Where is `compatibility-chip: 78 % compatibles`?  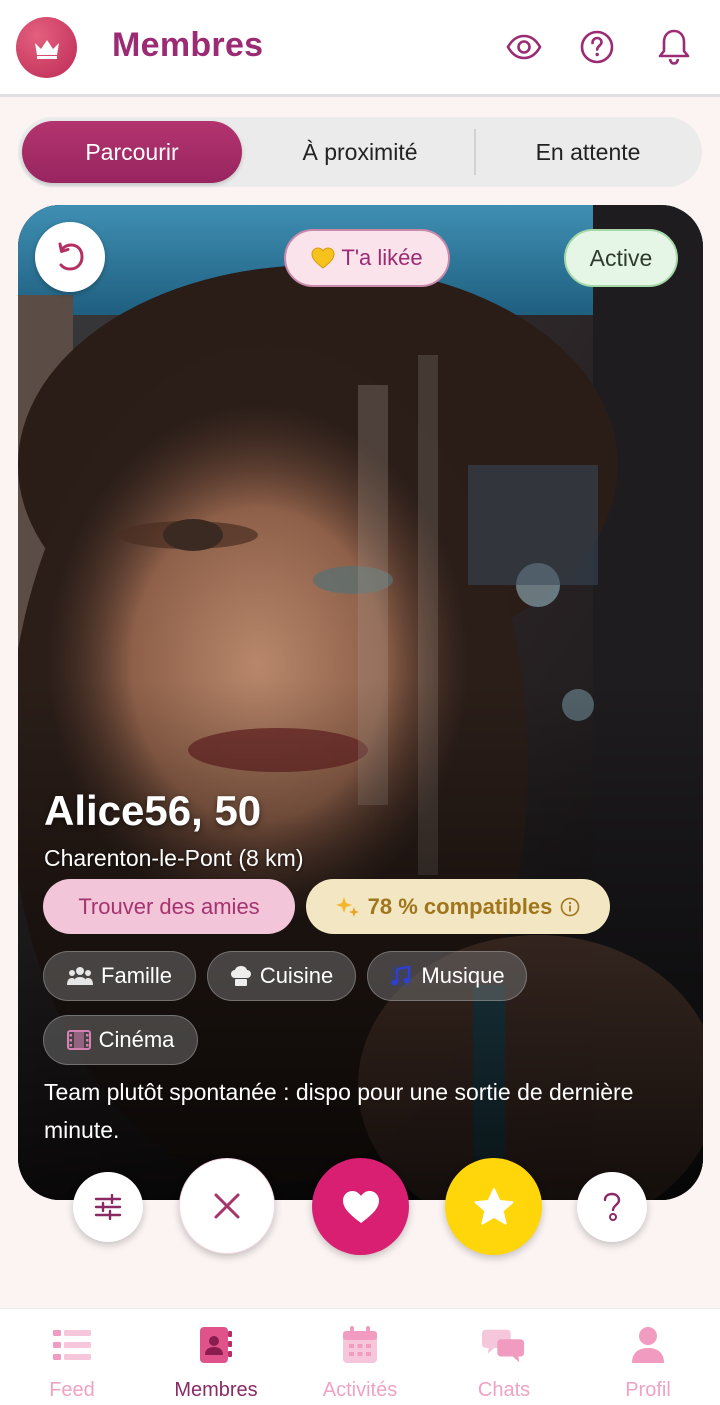
compatibility-chip: 78 % compatibles is located at coordinates (458, 906).